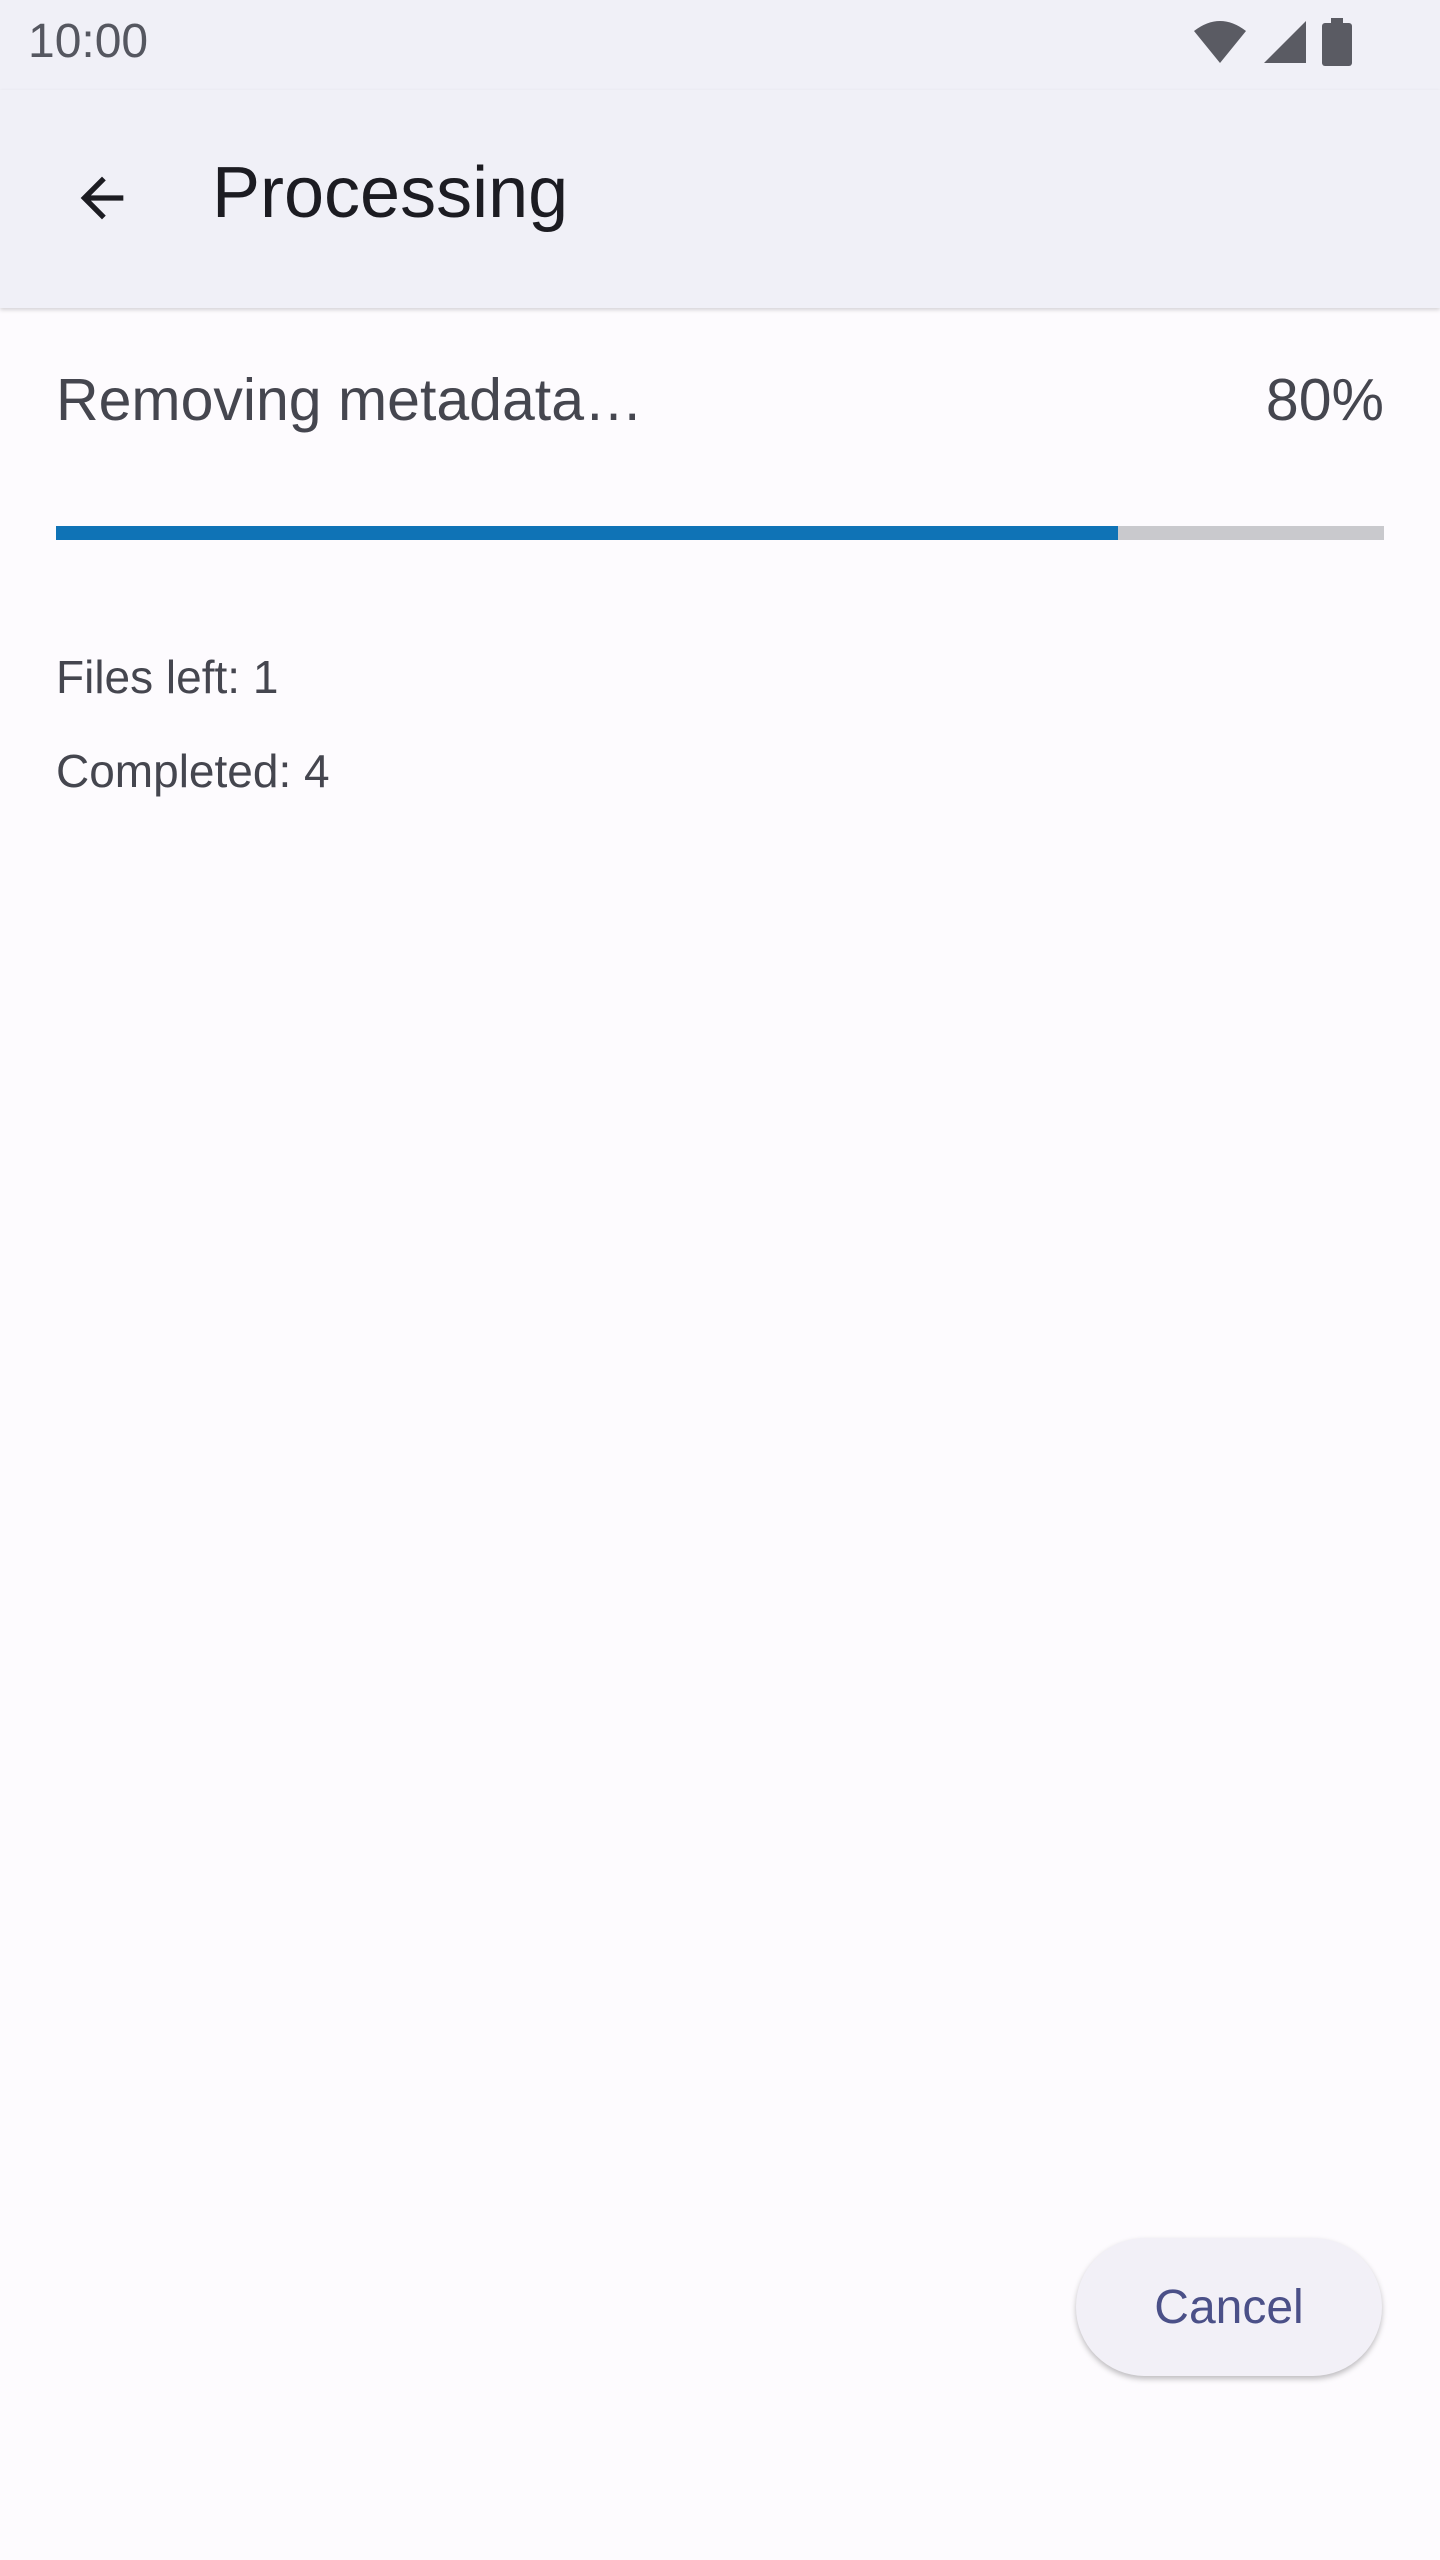  I want to click on progress-bar-fill, so click(587, 533).